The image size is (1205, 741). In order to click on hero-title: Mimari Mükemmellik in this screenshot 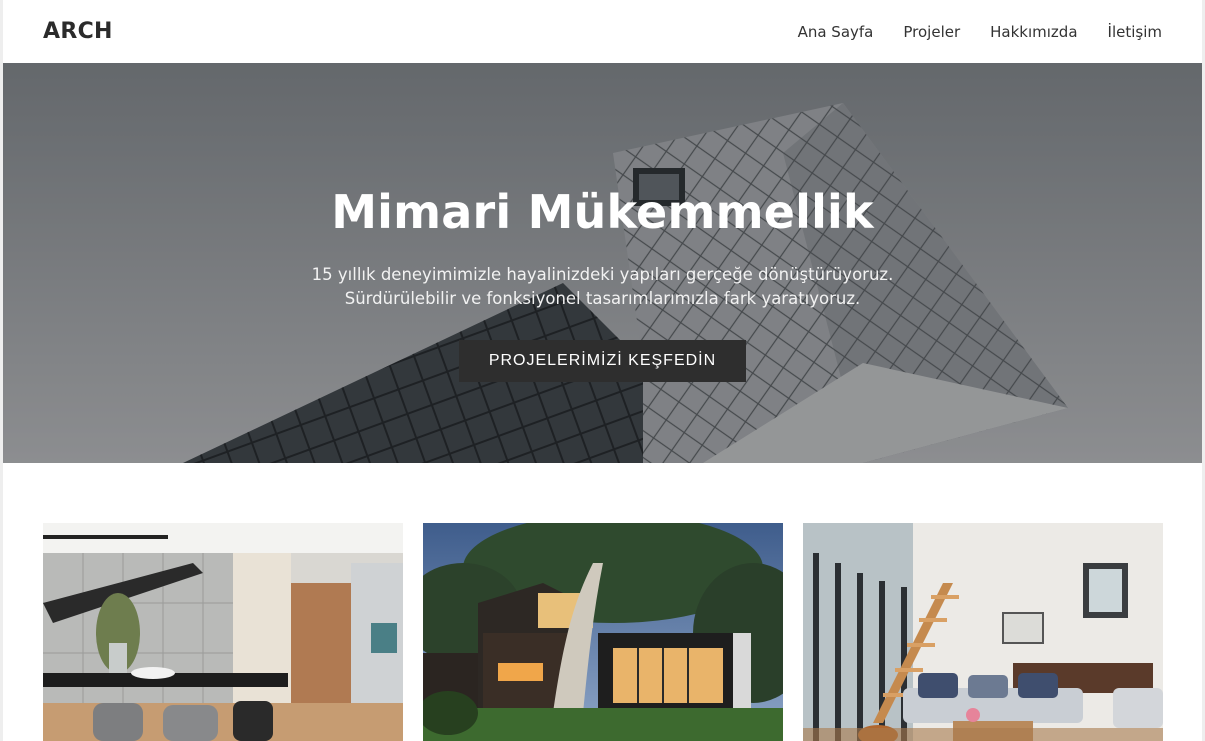, I will do `click(602, 212)`.